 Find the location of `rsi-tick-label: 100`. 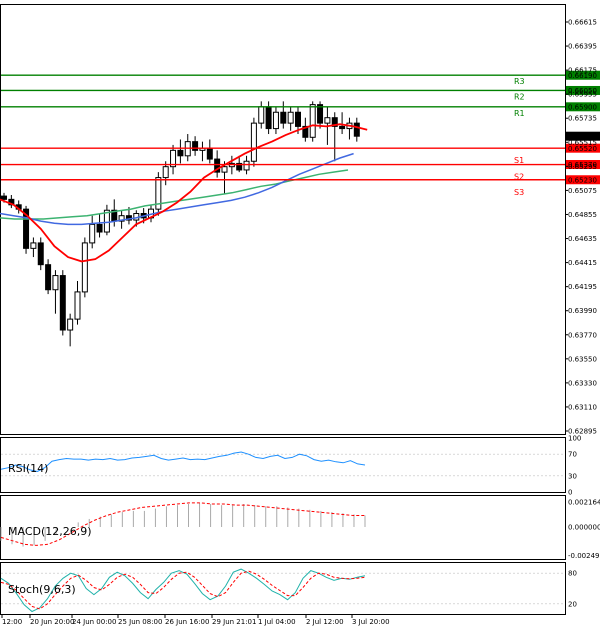

rsi-tick-label: 100 is located at coordinates (574, 439).